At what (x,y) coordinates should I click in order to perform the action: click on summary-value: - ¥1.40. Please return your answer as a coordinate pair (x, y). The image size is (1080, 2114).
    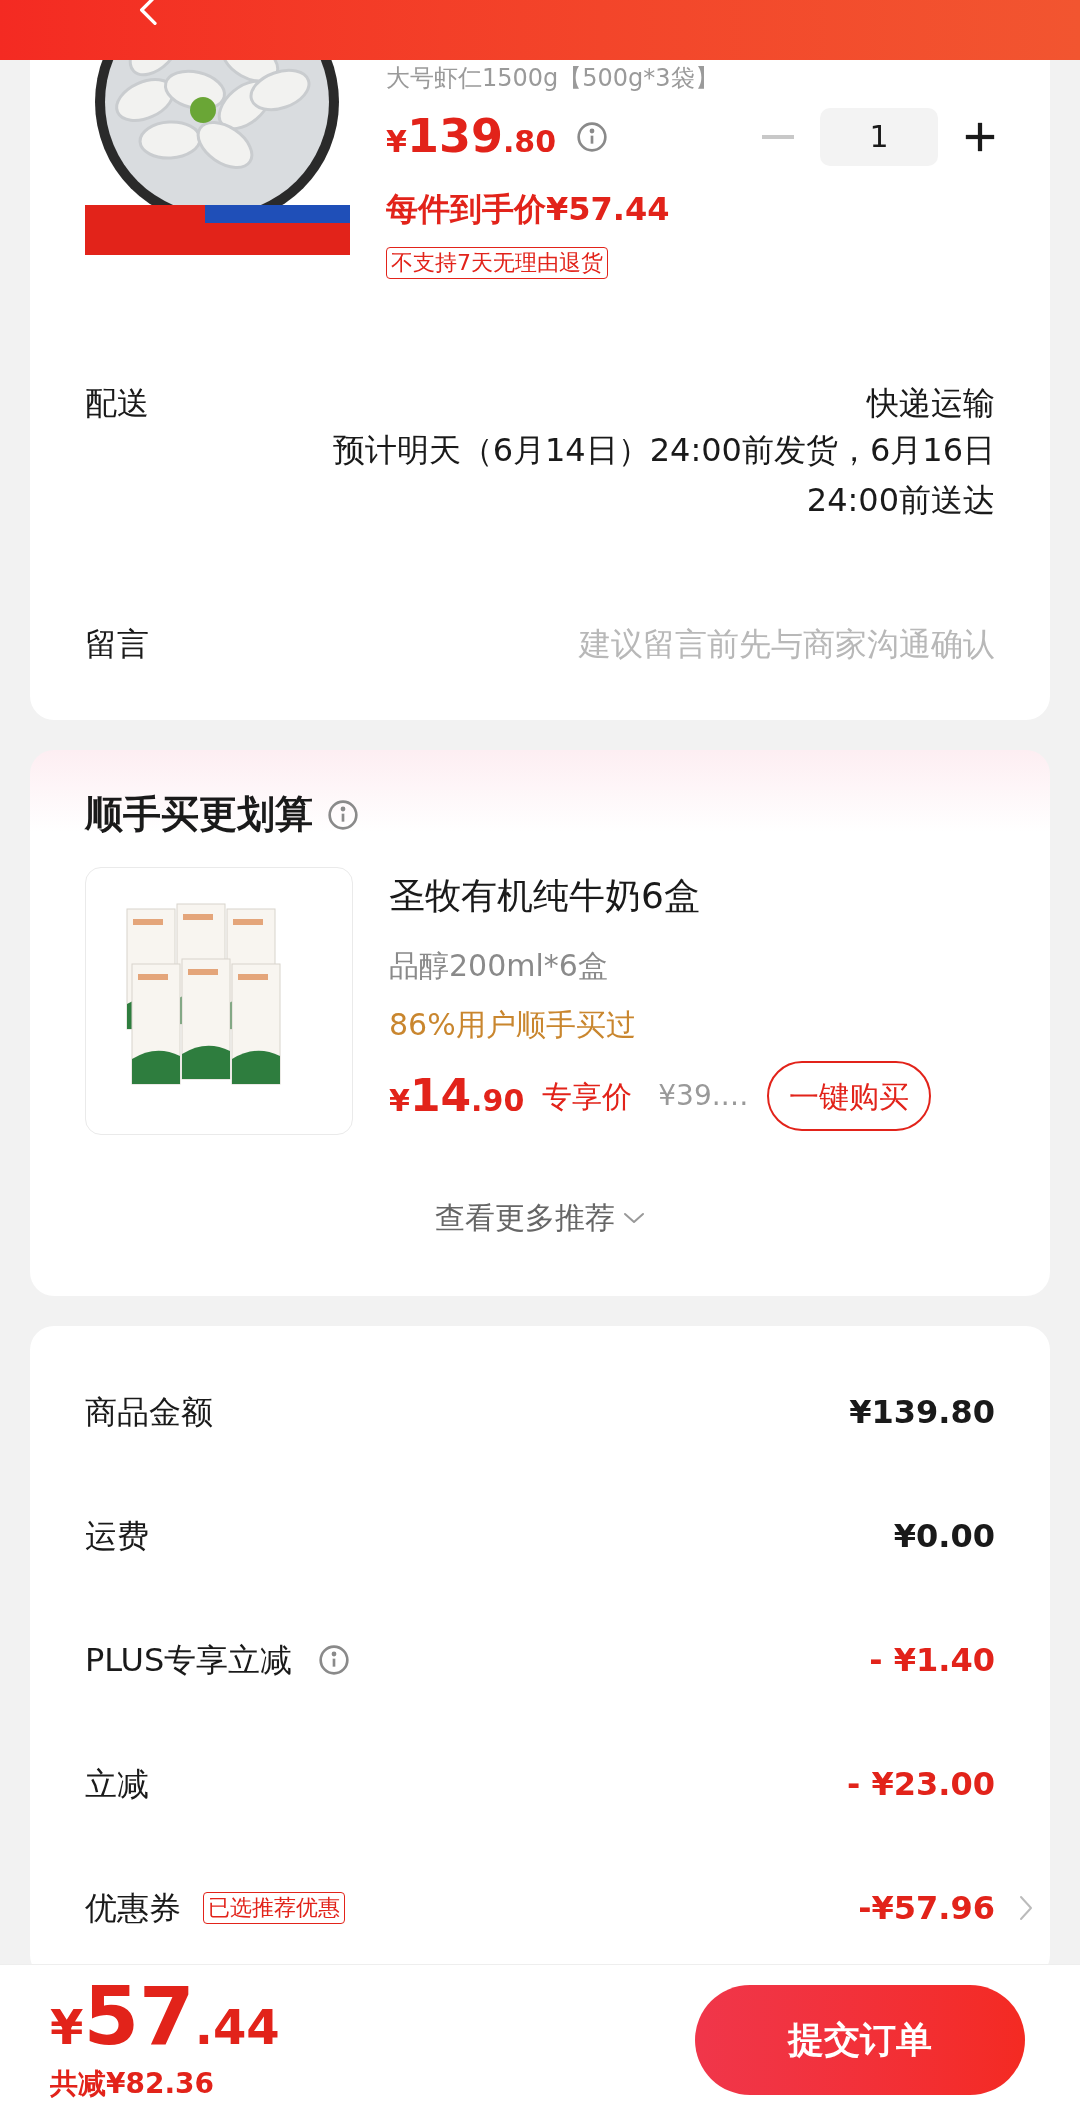
    Looking at the image, I should click on (932, 1660).